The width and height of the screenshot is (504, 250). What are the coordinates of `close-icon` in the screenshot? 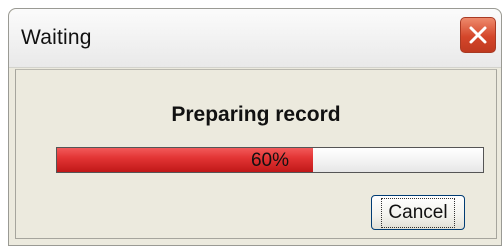 It's located at (478, 35).